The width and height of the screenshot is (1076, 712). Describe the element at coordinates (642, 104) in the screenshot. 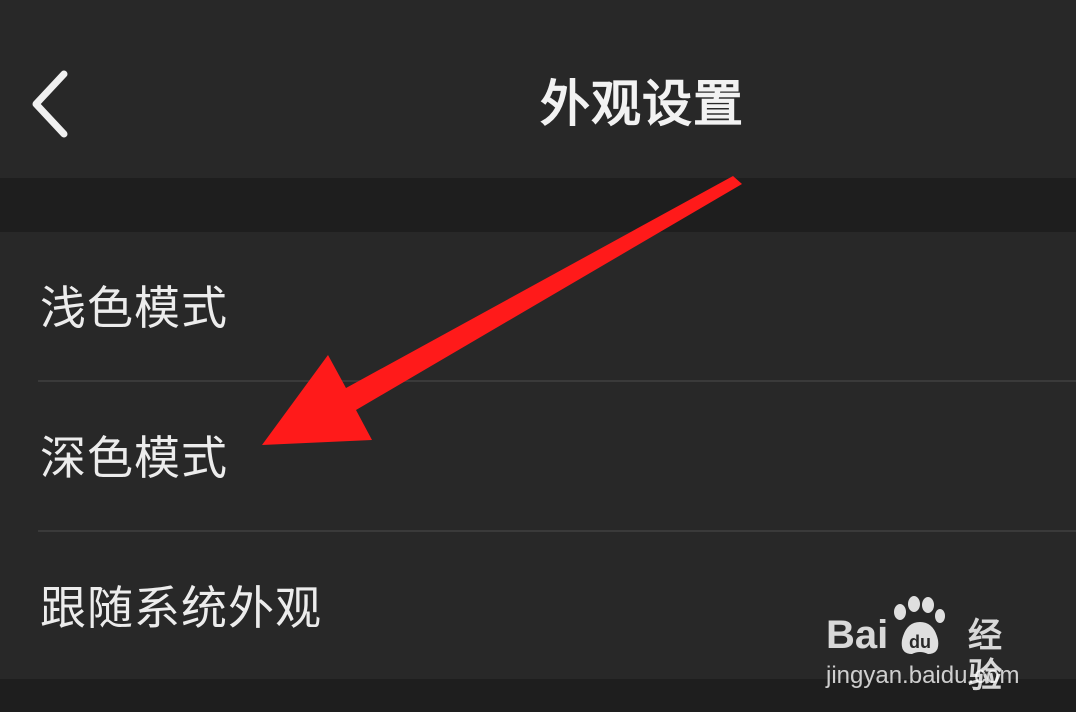

I see `page-title: 外观设置` at that location.